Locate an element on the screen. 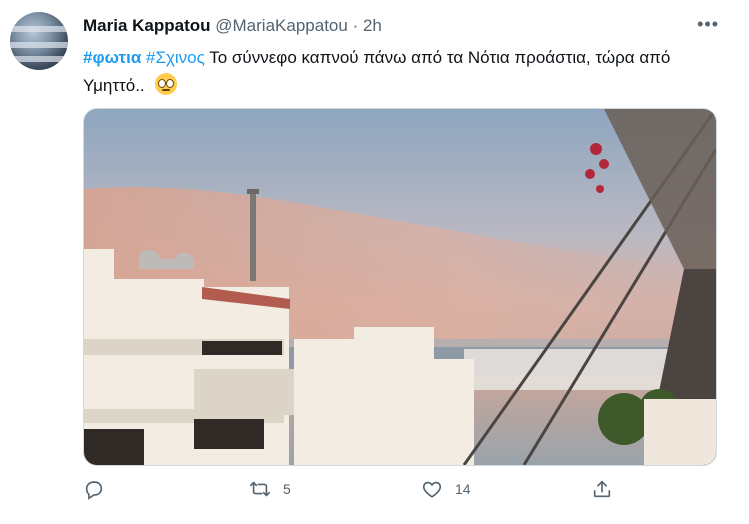 The width and height of the screenshot is (749, 524). share-button is located at coordinates (602, 489).